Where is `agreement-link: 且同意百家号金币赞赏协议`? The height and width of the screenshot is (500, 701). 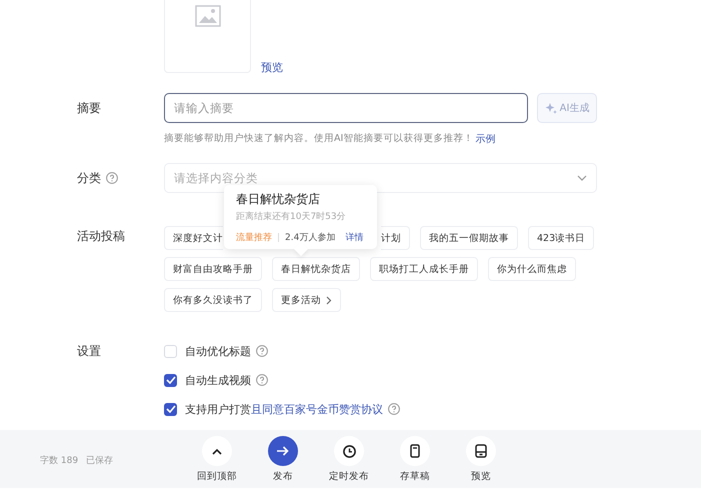
agreement-link: 且同意百家号金币赞赏协议 is located at coordinates (317, 409).